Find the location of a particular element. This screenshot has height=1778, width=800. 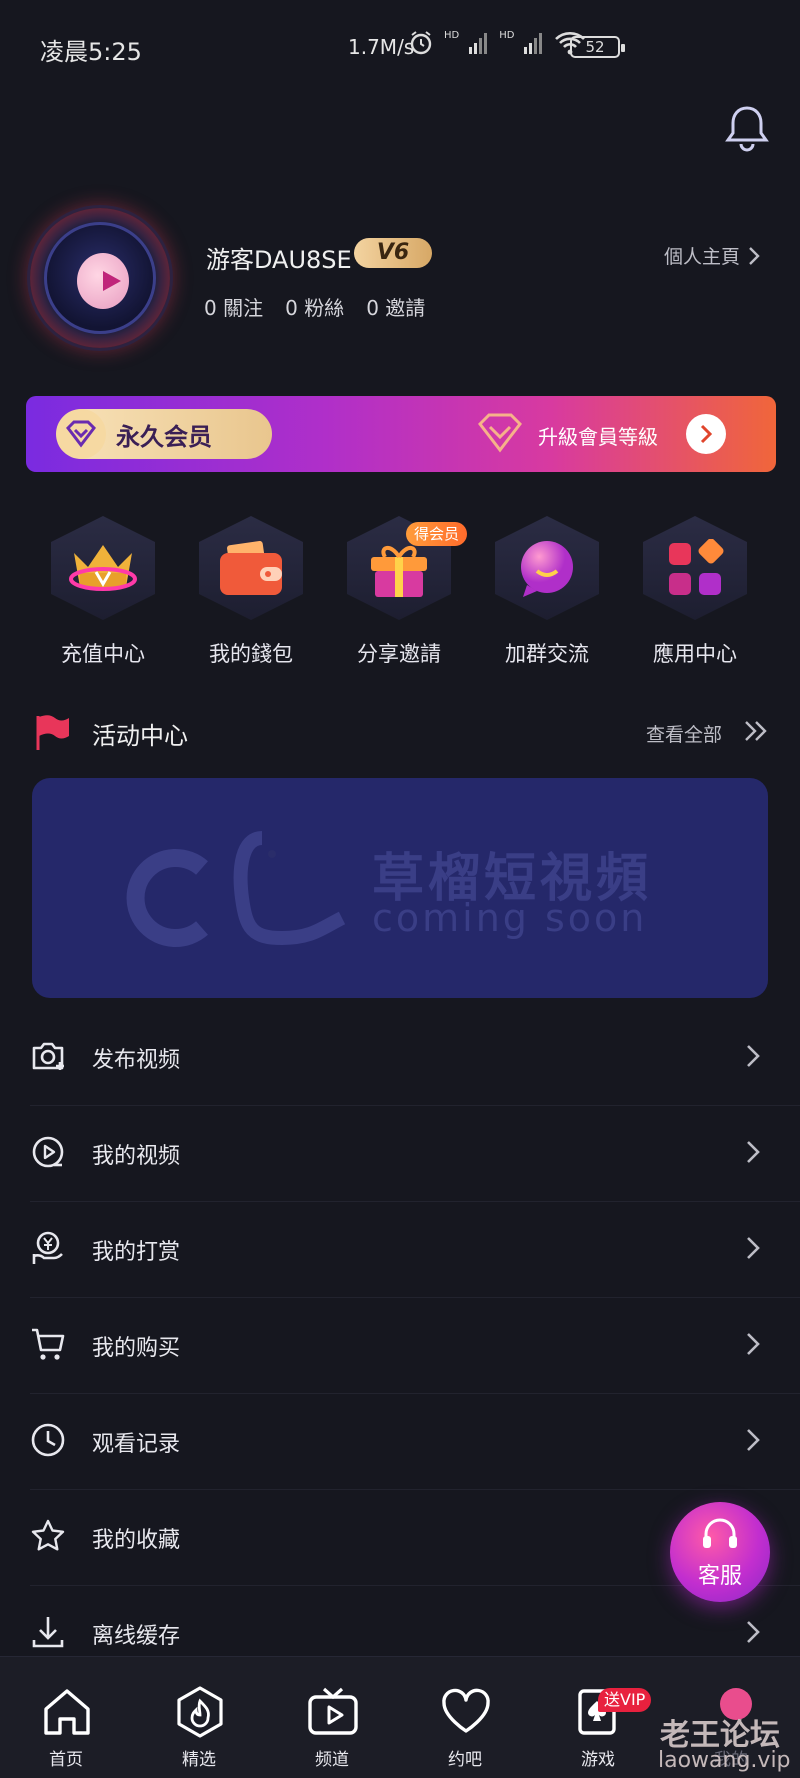

tab-label: 首页 is located at coordinates (66, 1760).